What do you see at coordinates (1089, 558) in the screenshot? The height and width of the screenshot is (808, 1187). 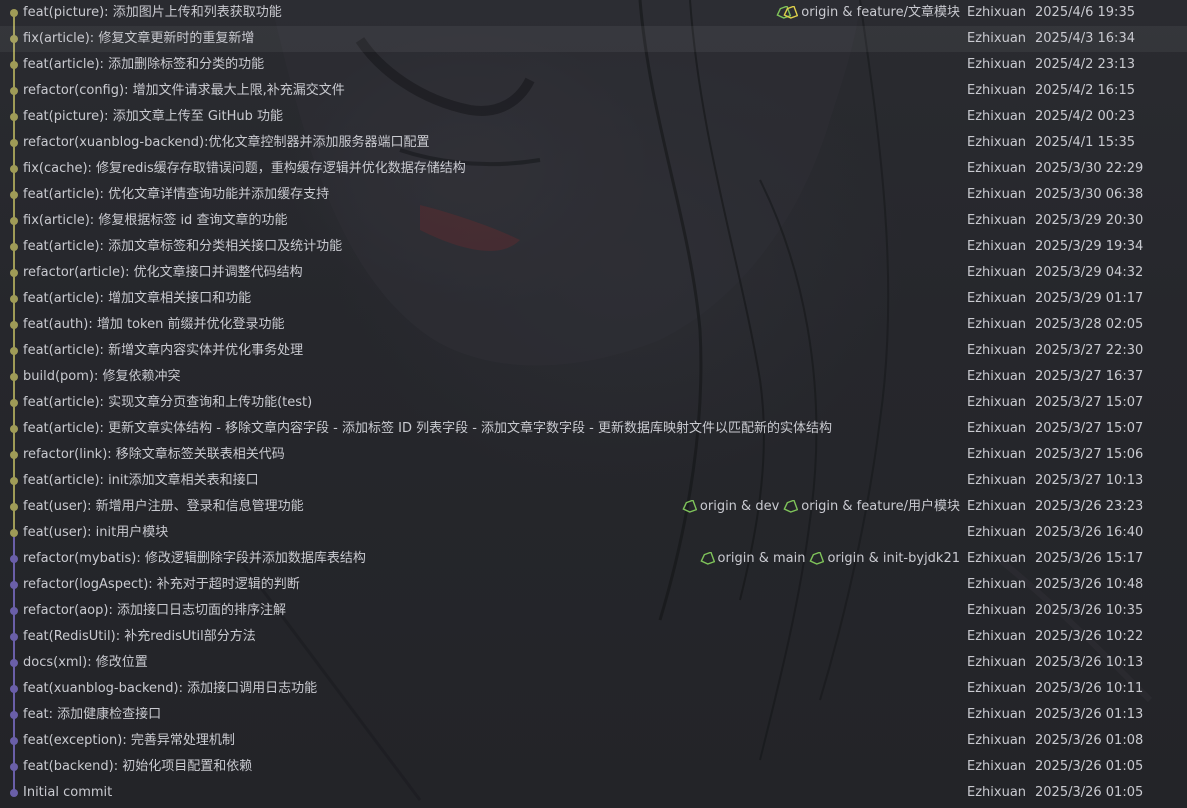 I see `commit-date: 2025/3/26 15:17` at bounding box center [1089, 558].